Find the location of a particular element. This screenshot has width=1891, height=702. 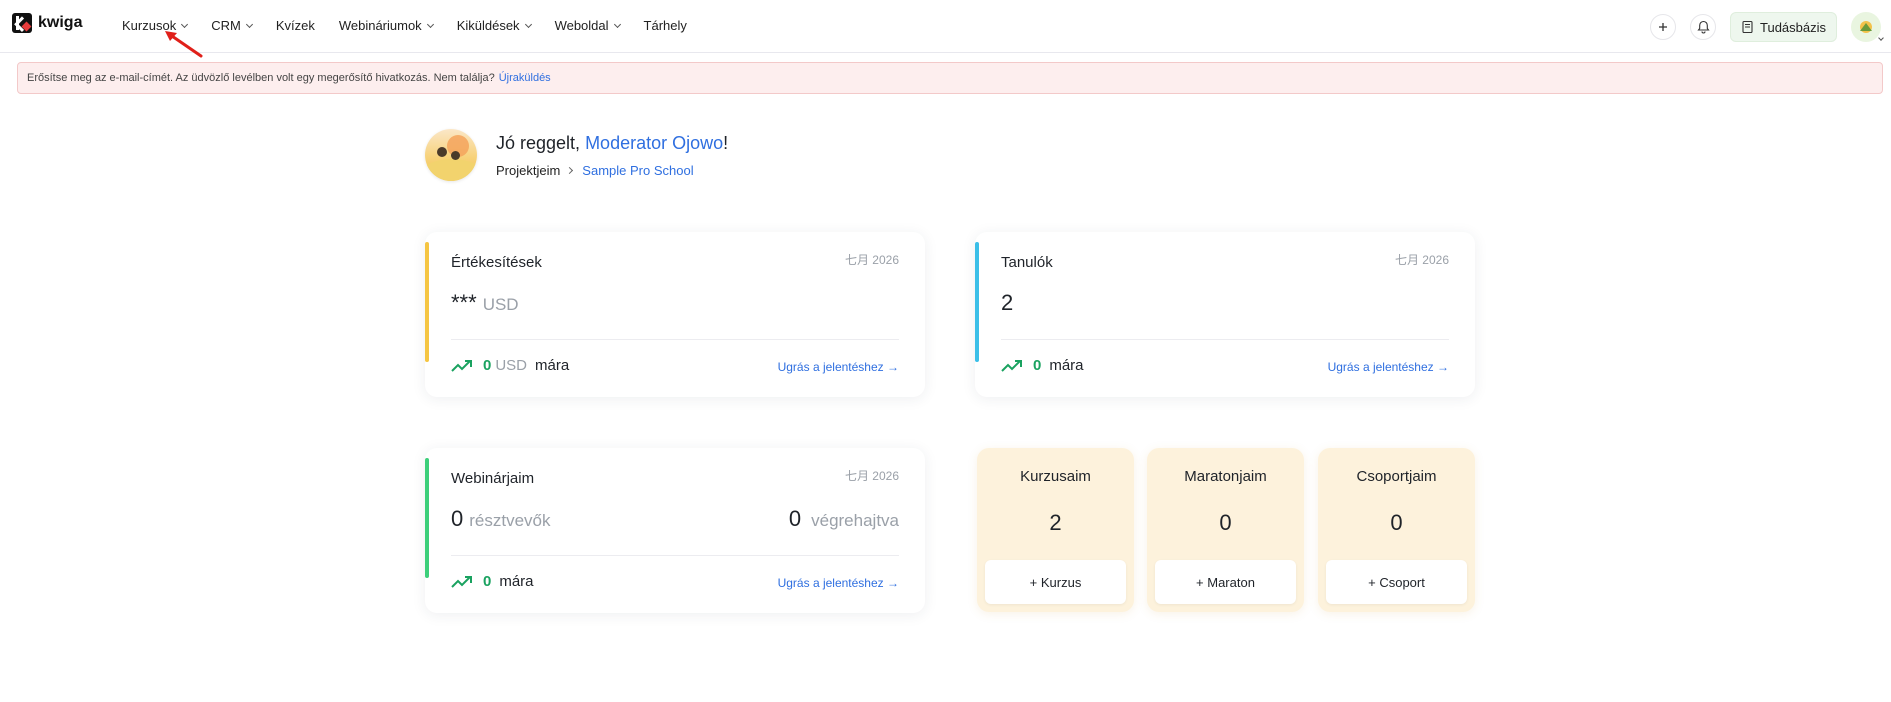

nav-label: Kvízek is located at coordinates (295, 25).